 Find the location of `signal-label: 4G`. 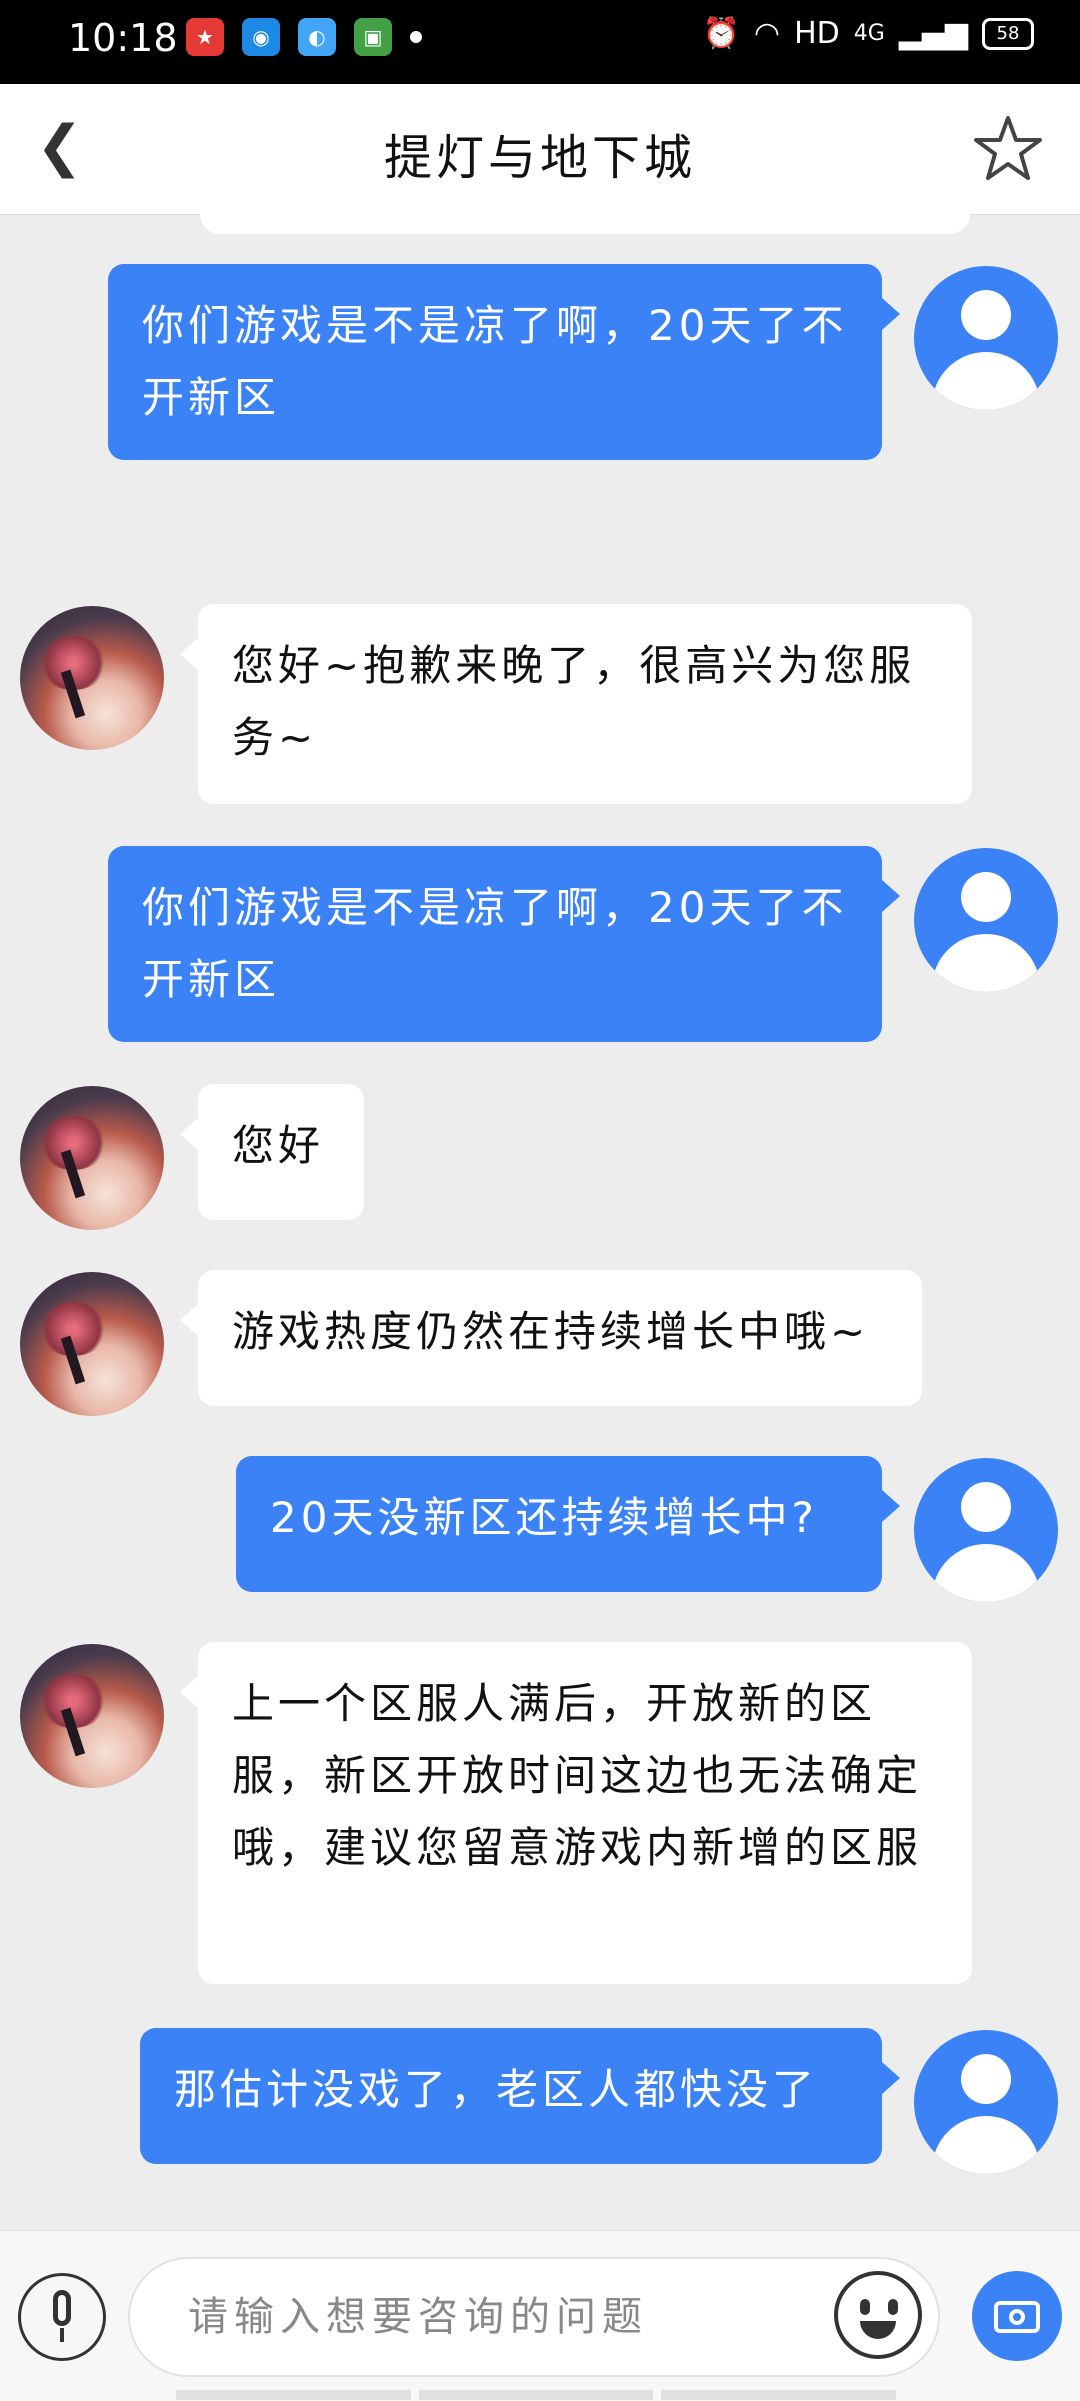

signal-label: 4G is located at coordinates (869, 33).